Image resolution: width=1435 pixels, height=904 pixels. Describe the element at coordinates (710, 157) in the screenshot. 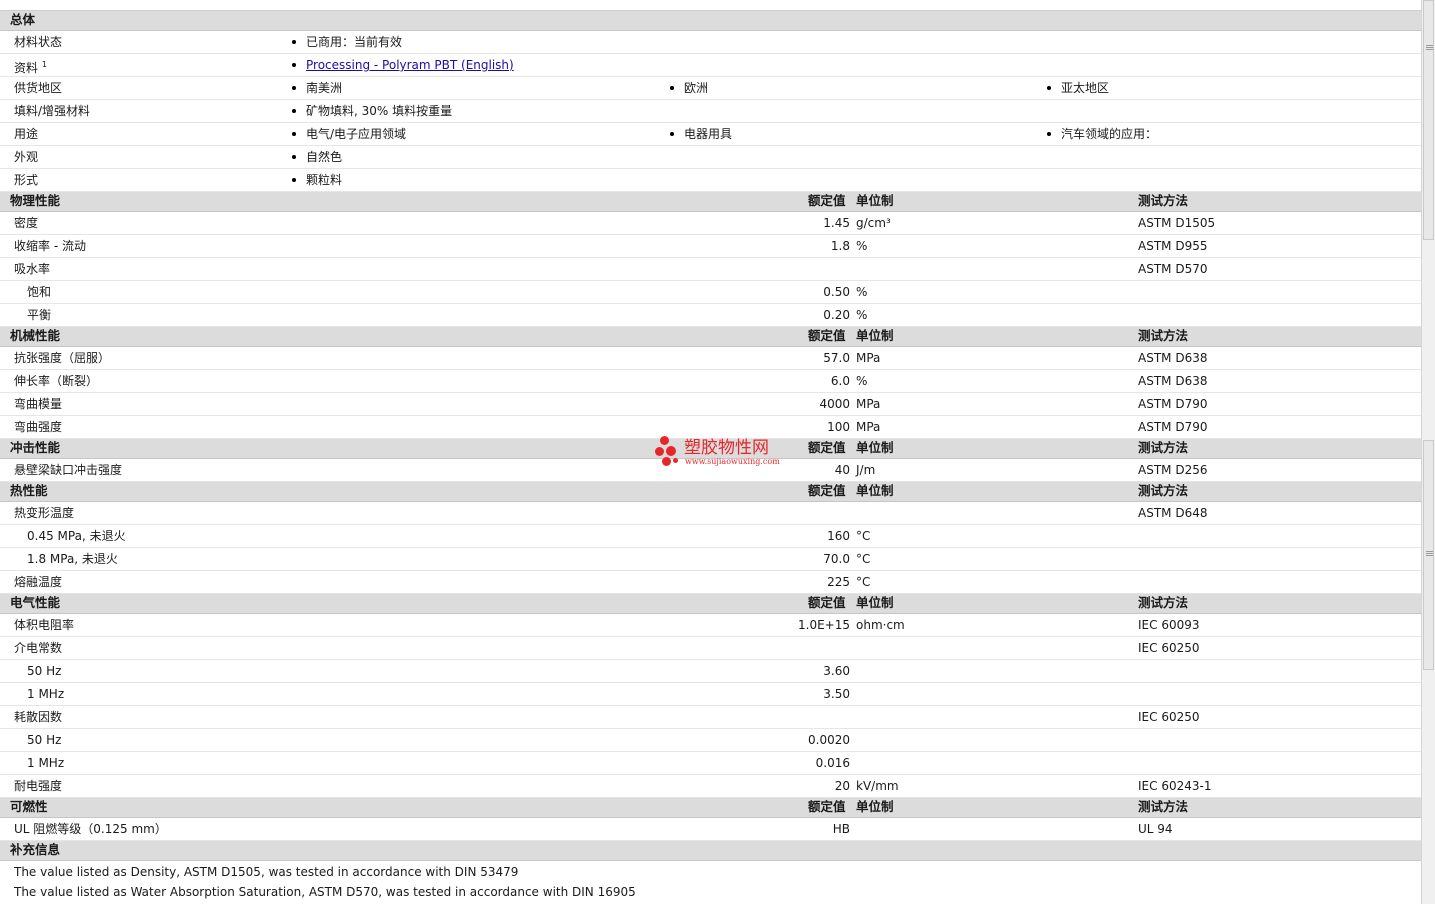

I see `row-appearance: 外观 自然色` at that location.